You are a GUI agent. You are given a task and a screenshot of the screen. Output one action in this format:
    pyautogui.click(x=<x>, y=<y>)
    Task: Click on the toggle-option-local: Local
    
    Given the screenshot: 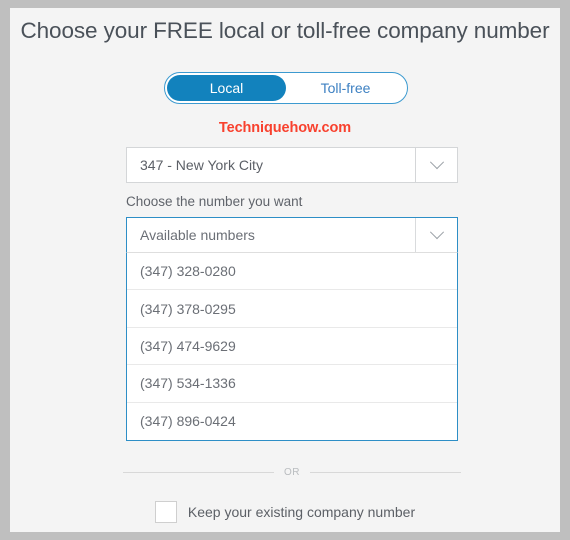 What is the action you would take?
    pyautogui.click(x=226, y=88)
    